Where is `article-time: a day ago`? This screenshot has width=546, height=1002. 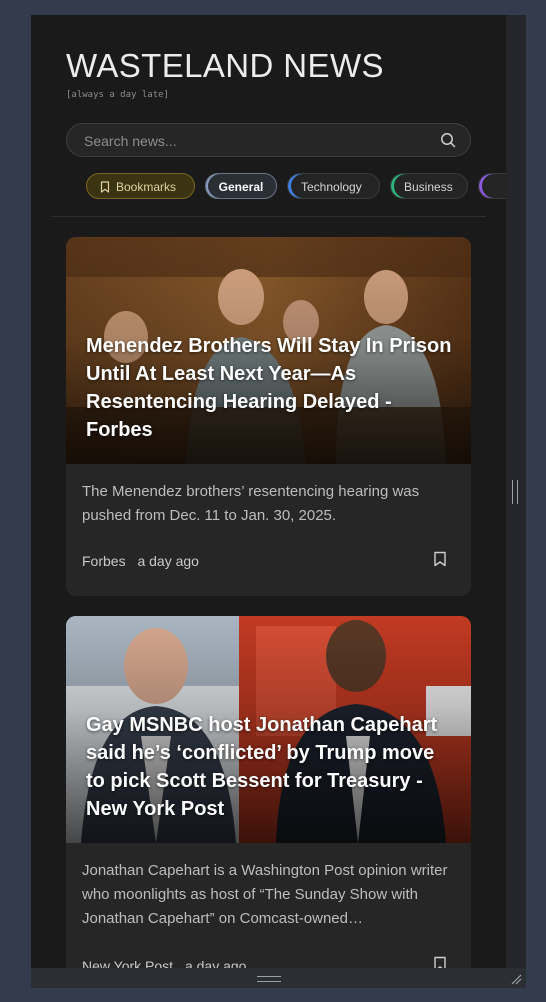 article-time: a day ago is located at coordinates (168, 561).